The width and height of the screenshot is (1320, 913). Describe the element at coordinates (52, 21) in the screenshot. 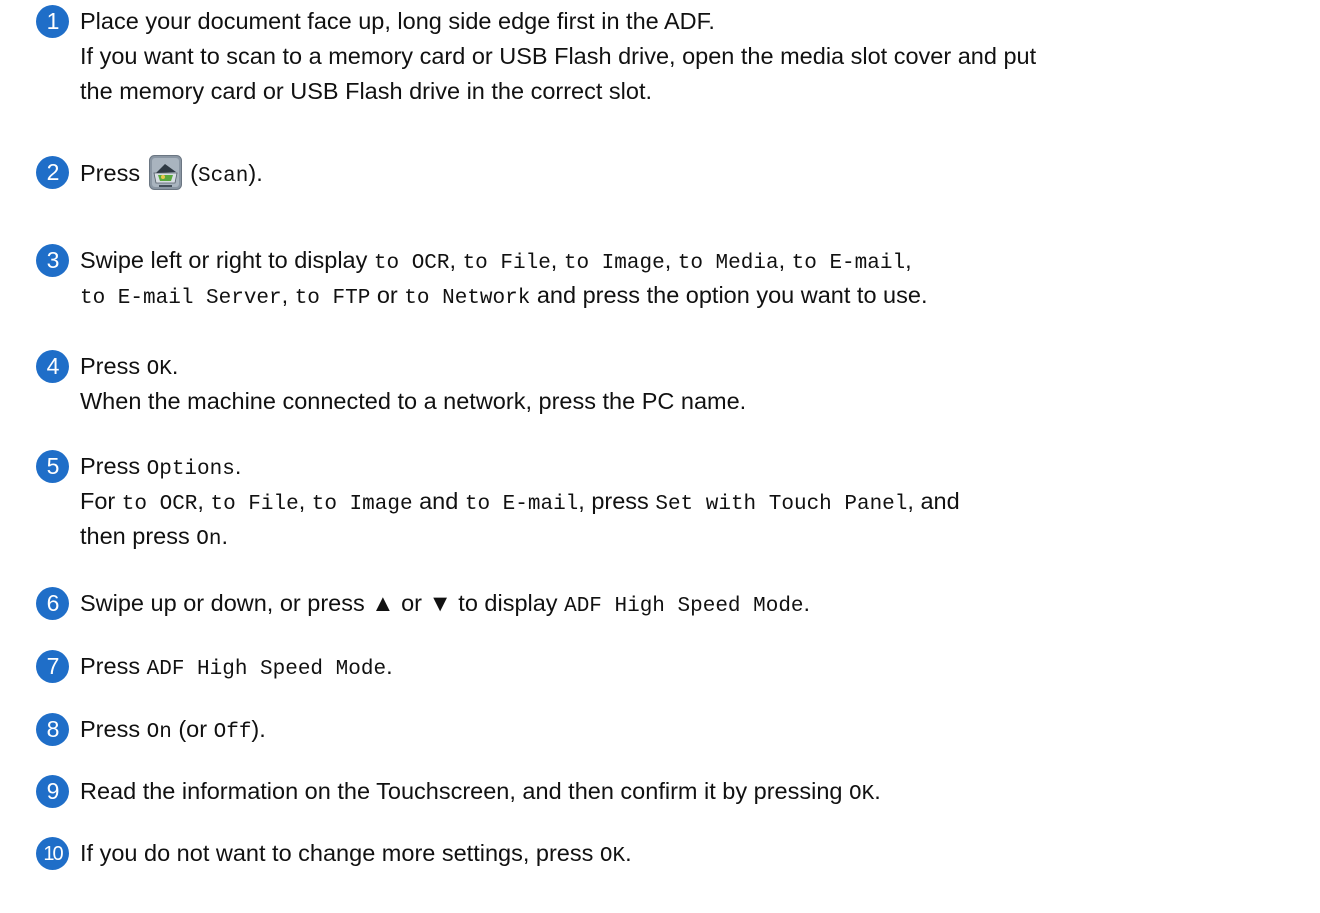

I see `step-number: 1` at that location.